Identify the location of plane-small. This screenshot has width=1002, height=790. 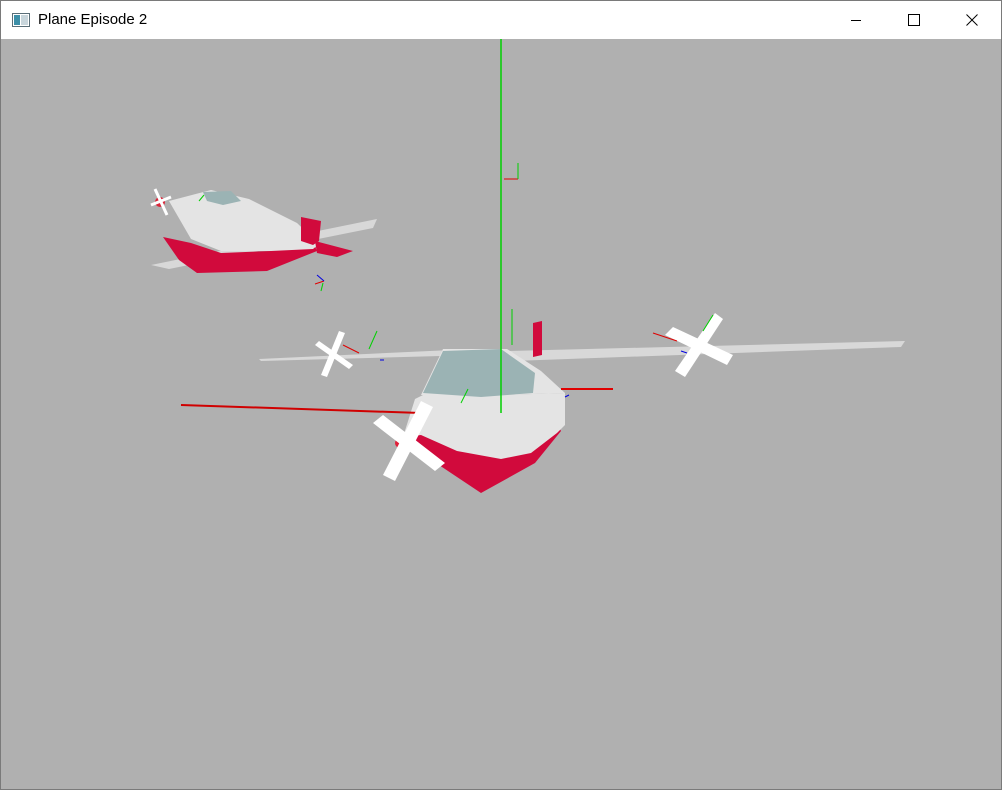
(263, 240).